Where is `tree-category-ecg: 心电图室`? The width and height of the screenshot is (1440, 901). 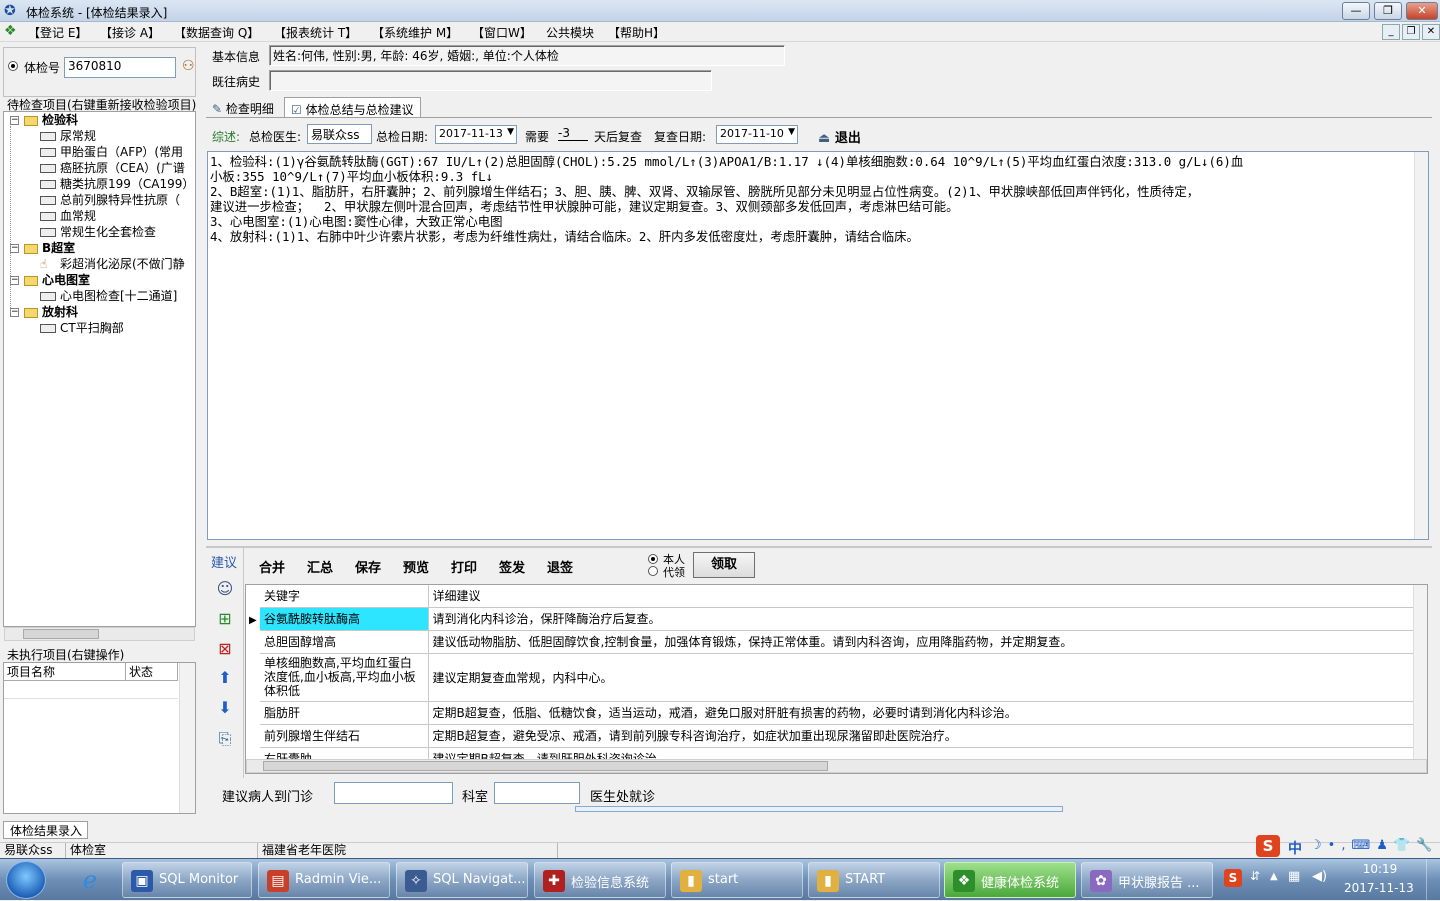
tree-category-ecg: 心电图室 is located at coordinates (57, 280).